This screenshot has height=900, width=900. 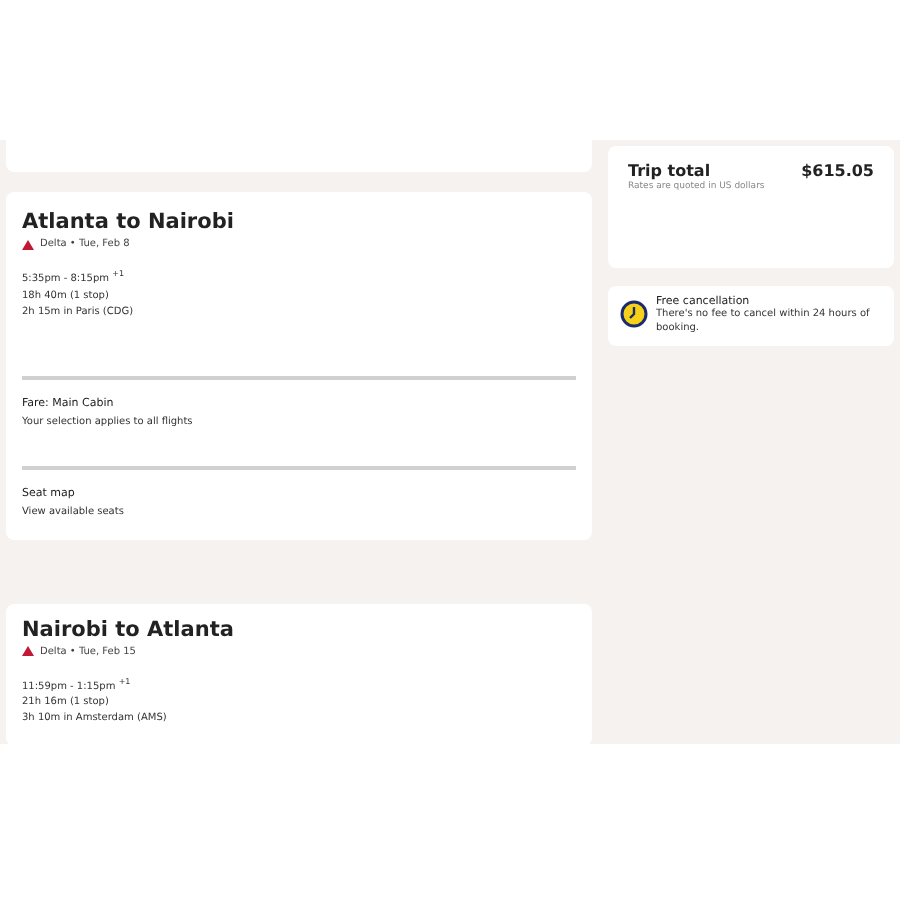 What do you see at coordinates (129, 629) in the screenshot?
I see `flight-title: Nairobi to Atlanta` at bounding box center [129, 629].